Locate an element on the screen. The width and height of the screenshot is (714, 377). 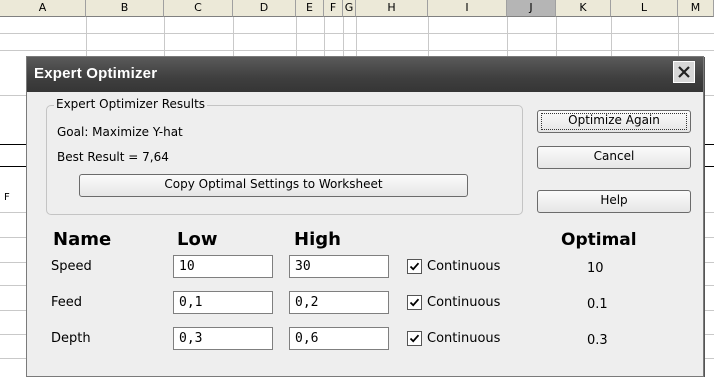
copy-optimal-settings-button: Copy Optimal Settings to Worksheet is located at coordinates (273, 185).